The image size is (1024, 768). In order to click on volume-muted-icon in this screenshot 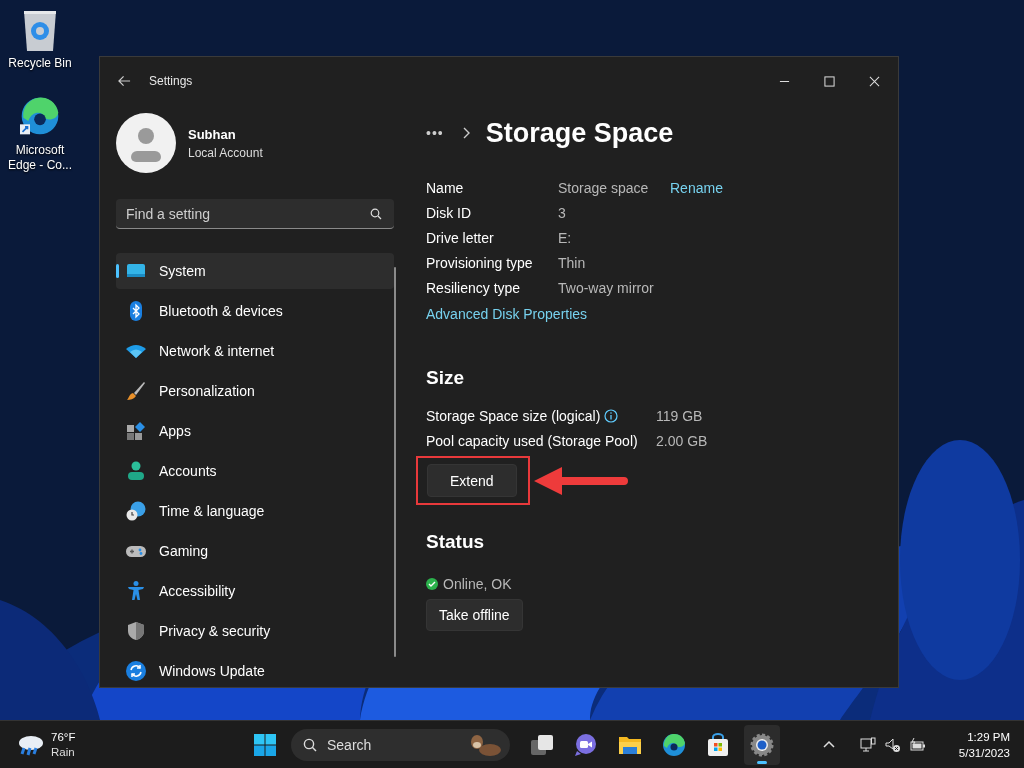, I will do `click(892, 744)`.